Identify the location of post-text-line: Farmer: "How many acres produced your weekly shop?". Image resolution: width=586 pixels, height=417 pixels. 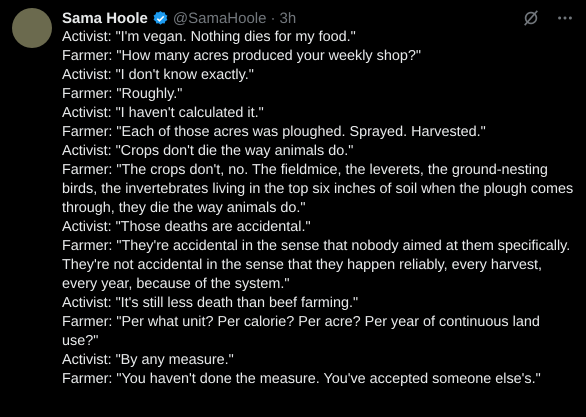
(242, 56).